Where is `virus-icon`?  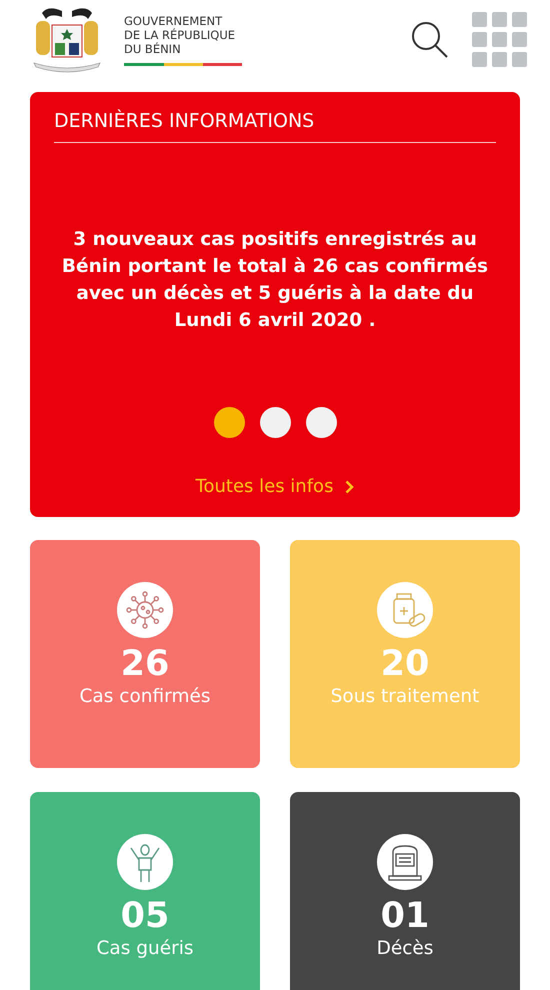
virus-icon is located at coordinates (145, 610).